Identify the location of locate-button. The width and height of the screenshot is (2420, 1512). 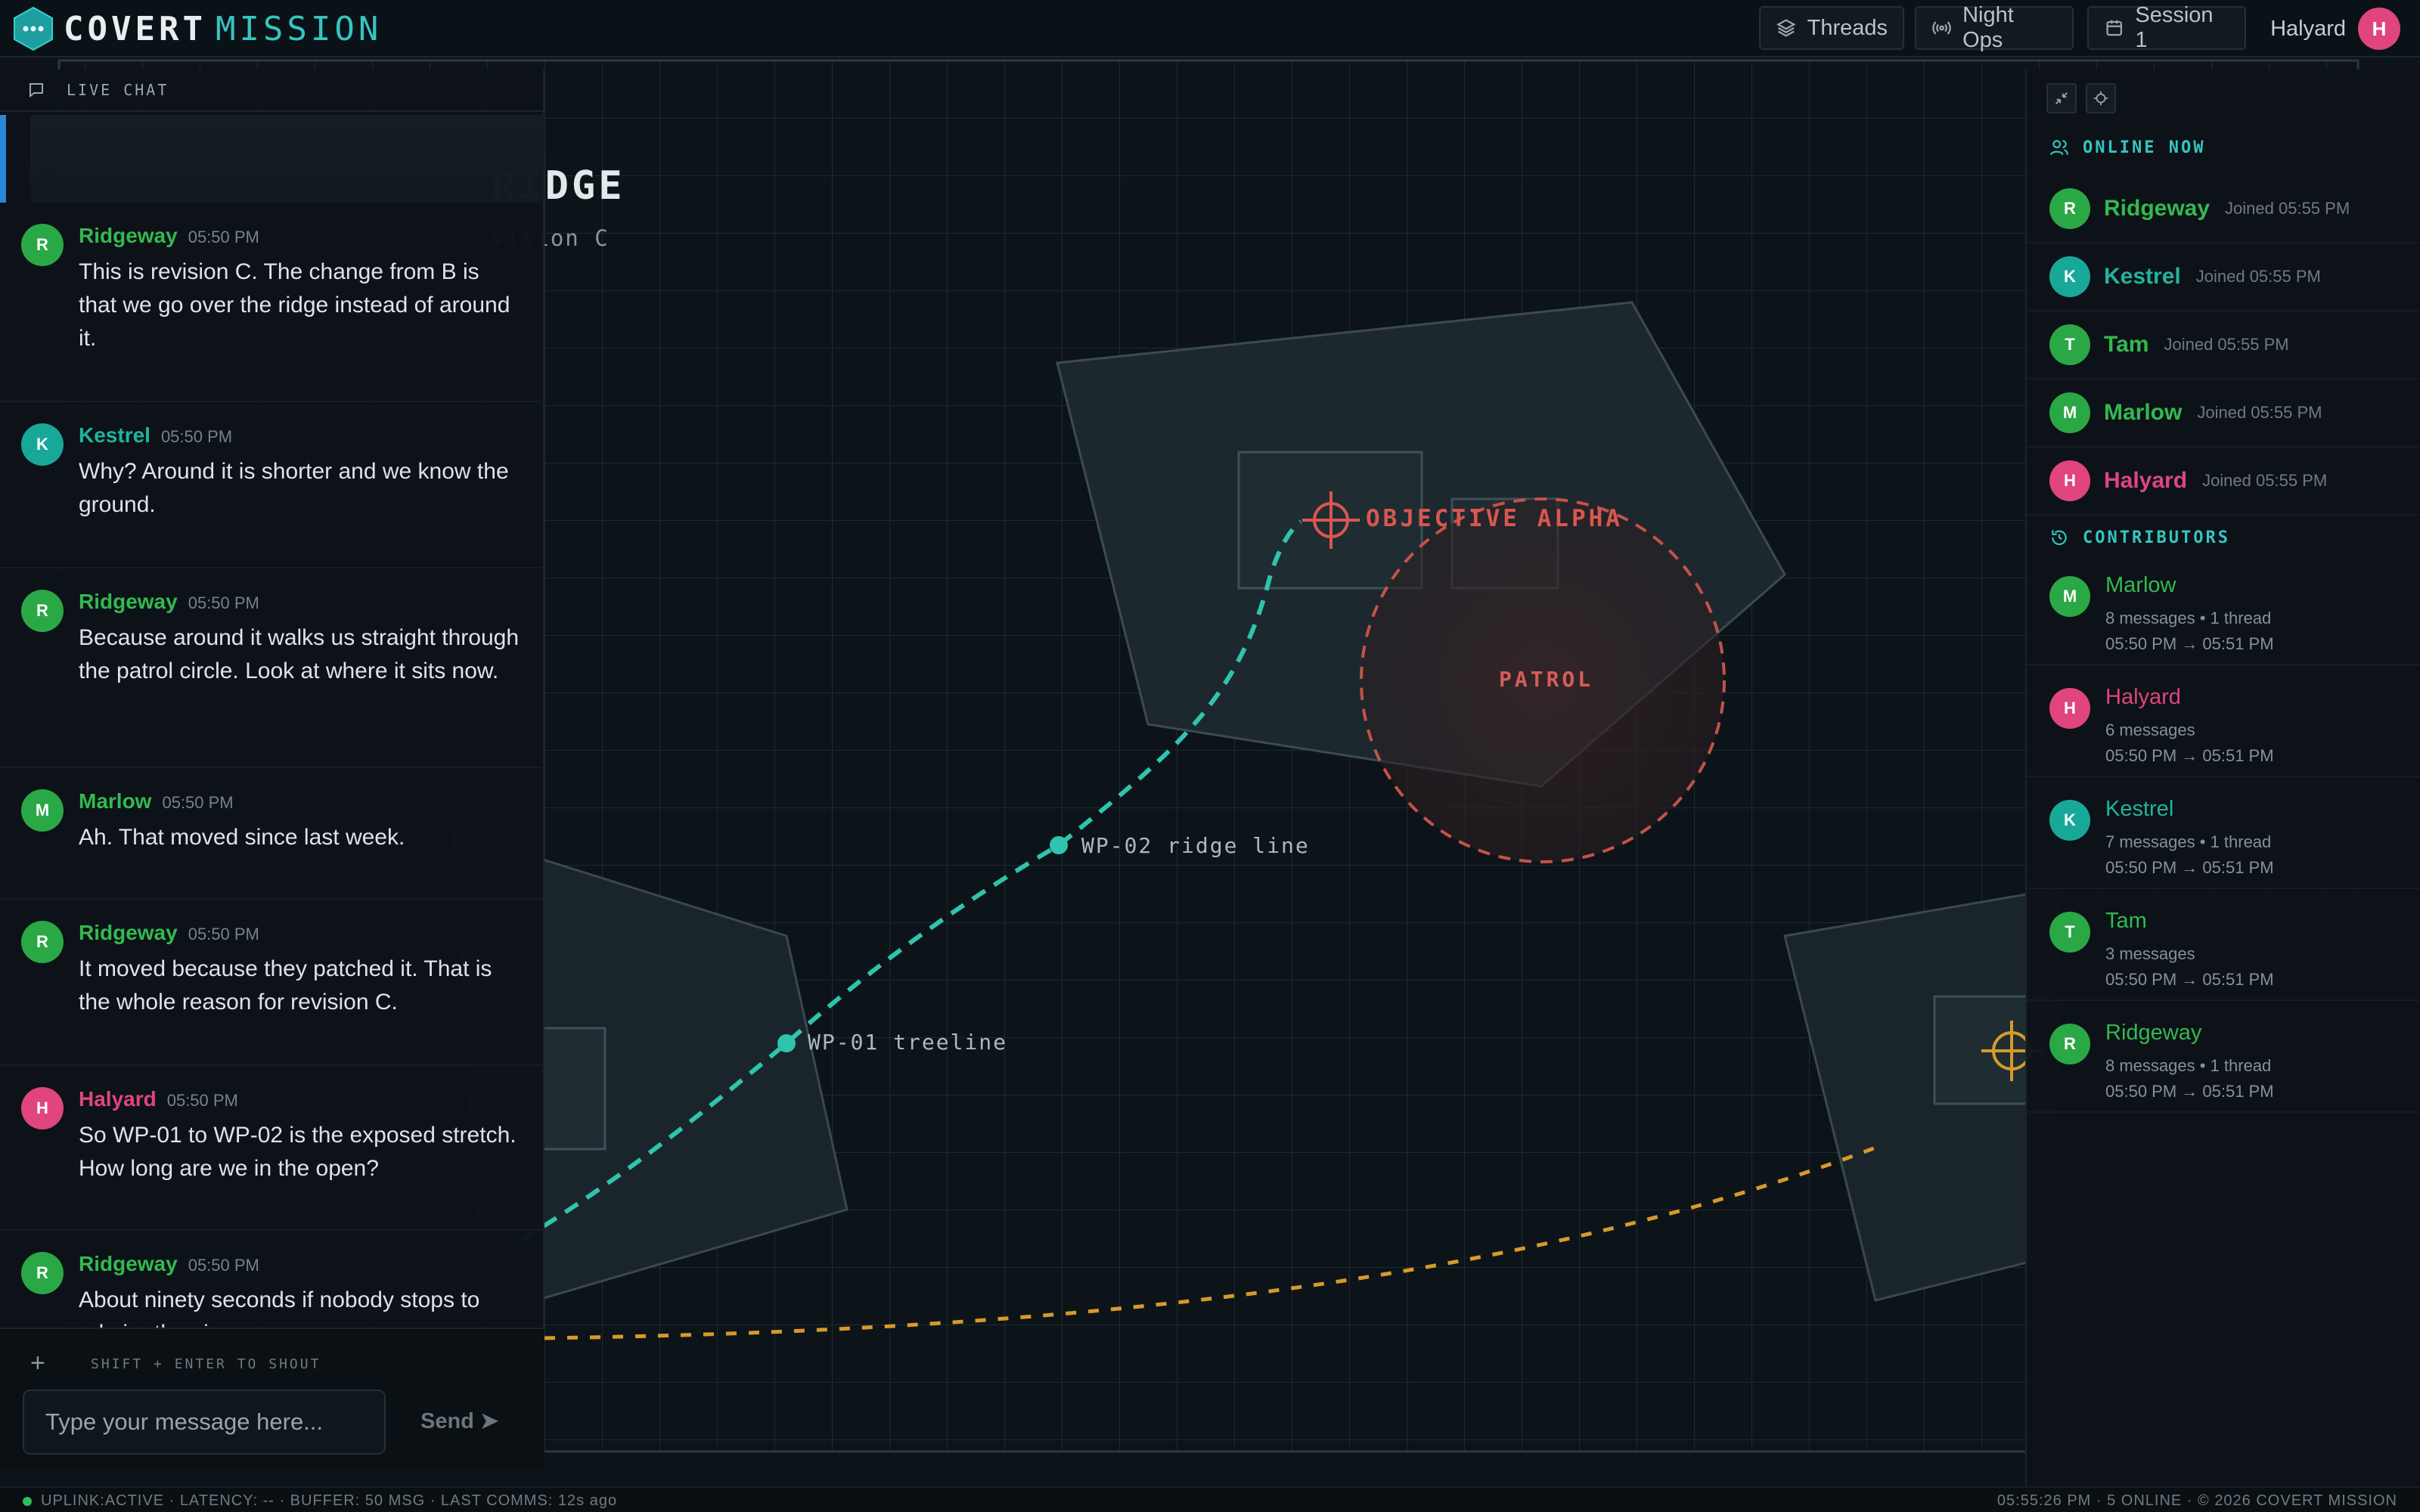
(2101, 98).